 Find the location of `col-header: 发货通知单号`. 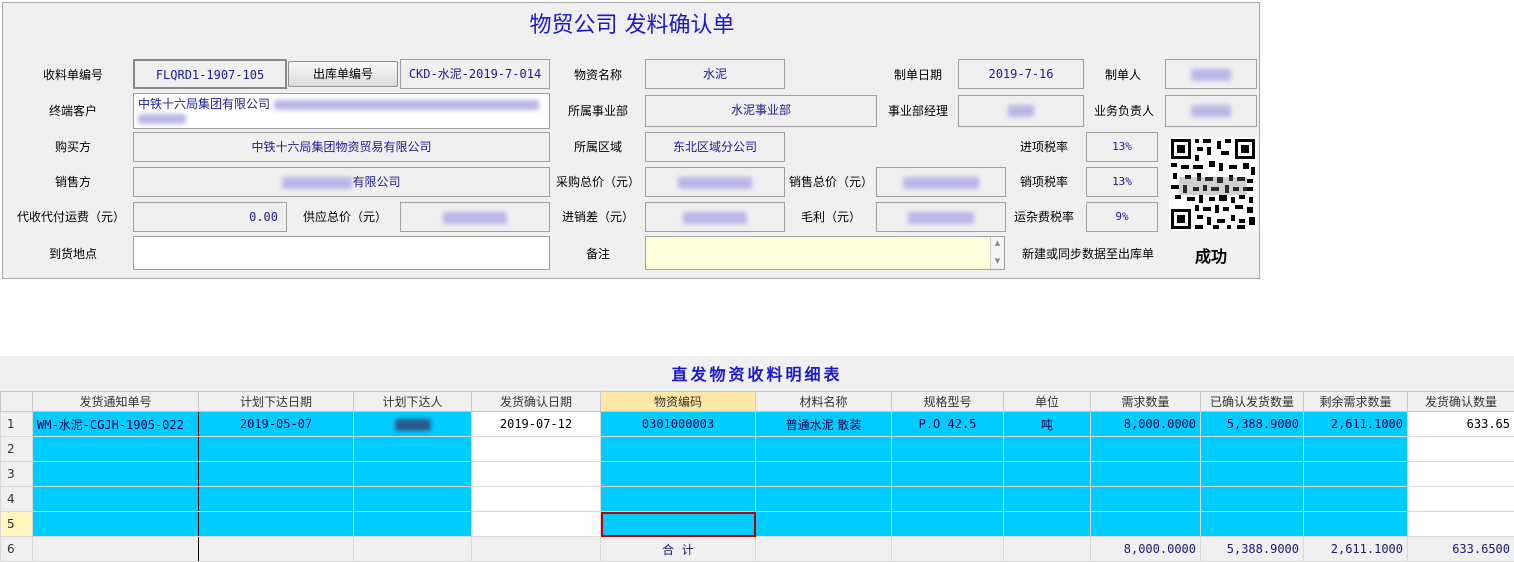

col-header: 发货通知单号 is located at coordinates (115, 401).